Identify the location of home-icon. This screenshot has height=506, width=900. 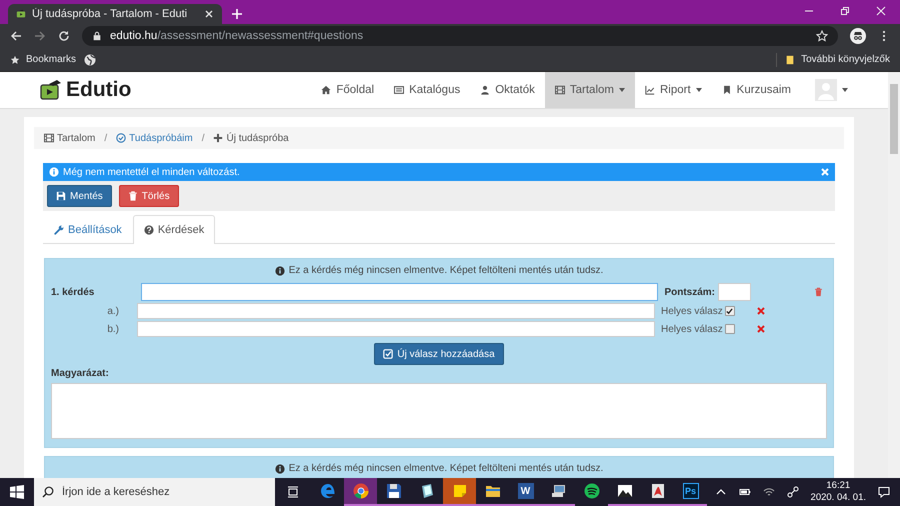
(326, 90).